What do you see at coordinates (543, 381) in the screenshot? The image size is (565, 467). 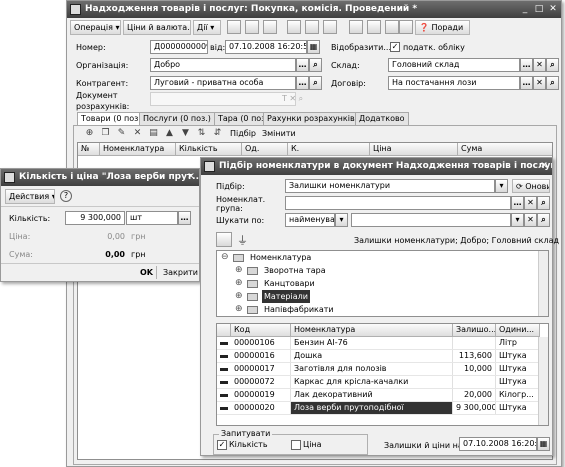 I see `items-scrollbar` at bounding box center [543, 381].